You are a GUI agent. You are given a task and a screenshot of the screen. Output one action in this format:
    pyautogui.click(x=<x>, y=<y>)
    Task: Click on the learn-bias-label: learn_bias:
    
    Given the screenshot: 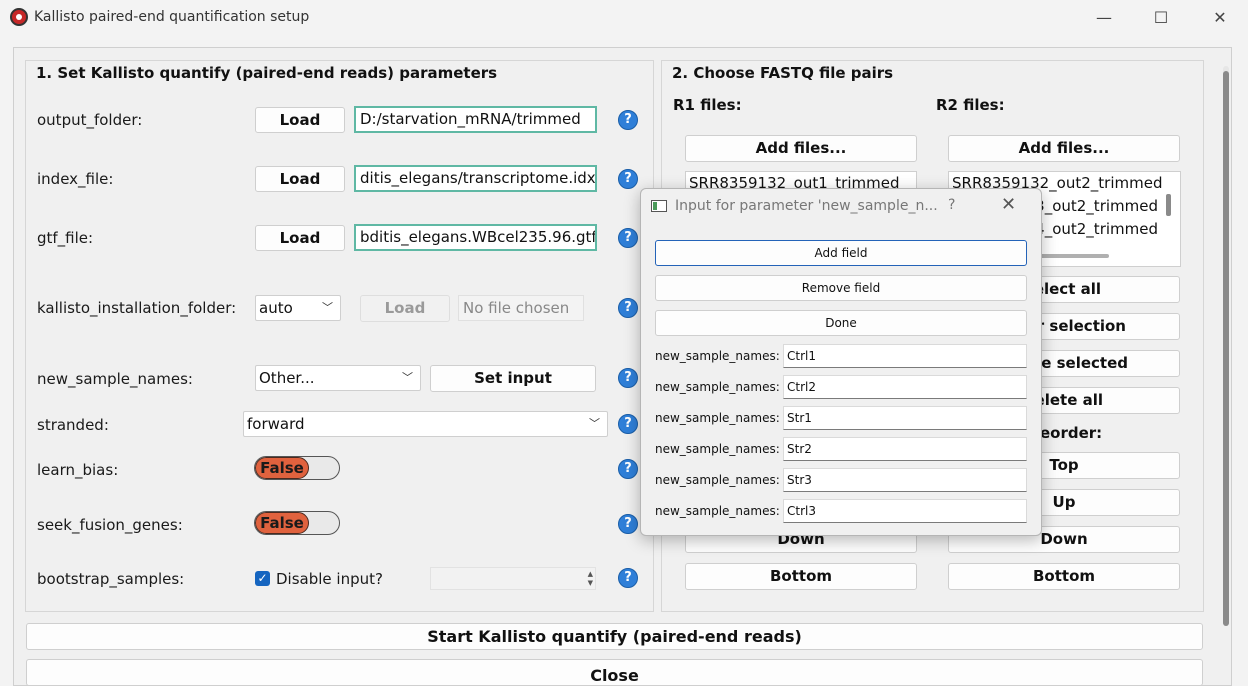 What is the action you would take?
    pyautogui.click(x=78, y=470)
    